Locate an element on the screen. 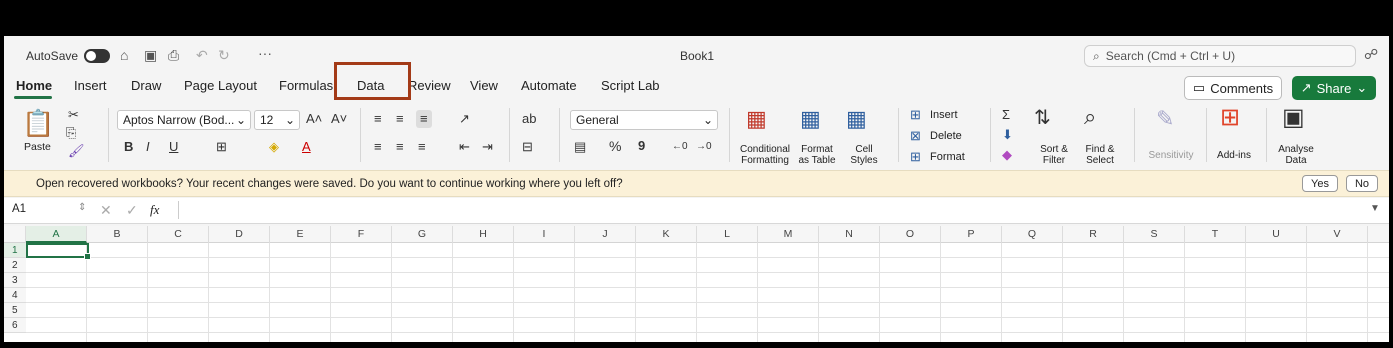 This screenshot has height=348, width=1393. active-cell is located at coordinates (58, 251).